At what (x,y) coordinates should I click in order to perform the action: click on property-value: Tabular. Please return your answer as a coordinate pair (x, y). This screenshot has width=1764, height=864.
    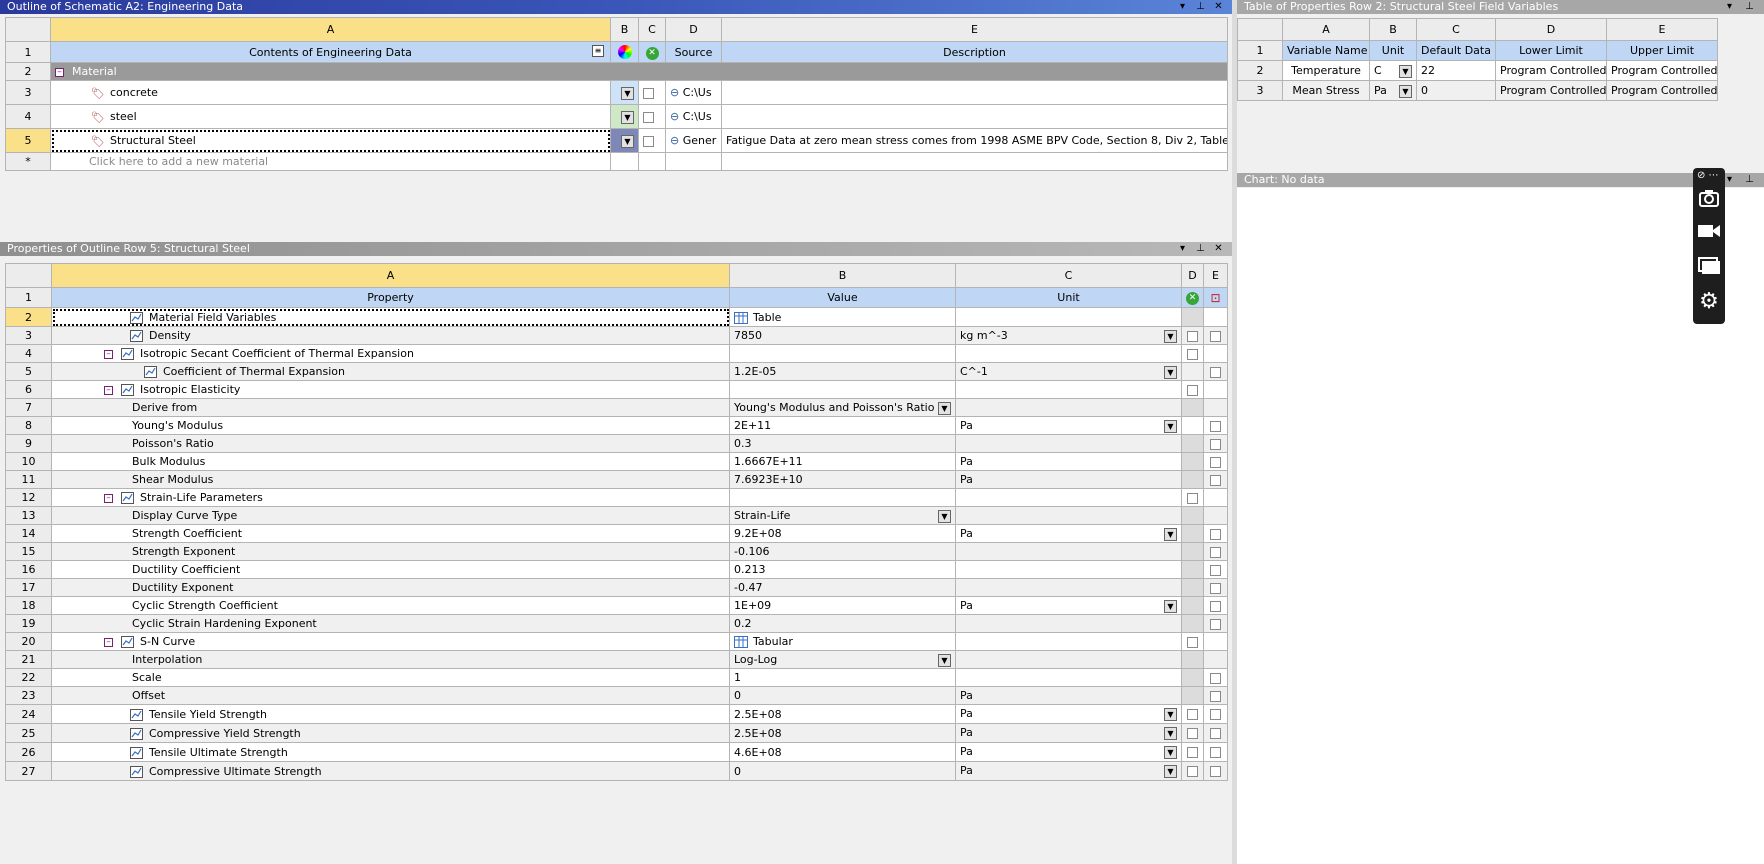
    Looking at the image, I should click on (842, 641).